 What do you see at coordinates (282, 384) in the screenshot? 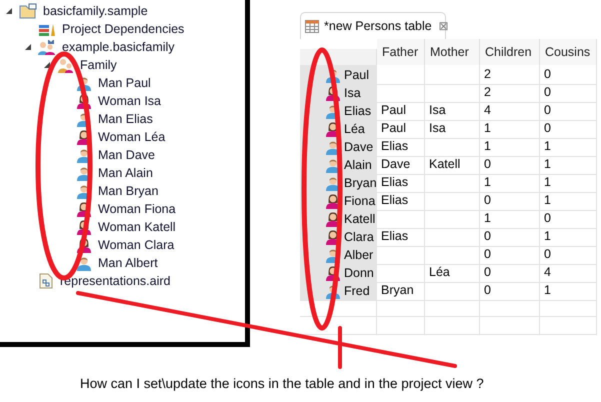
I see `question-text: How can I set\update the icons in the table and in the project view ?` at bounding box center [282, 384].